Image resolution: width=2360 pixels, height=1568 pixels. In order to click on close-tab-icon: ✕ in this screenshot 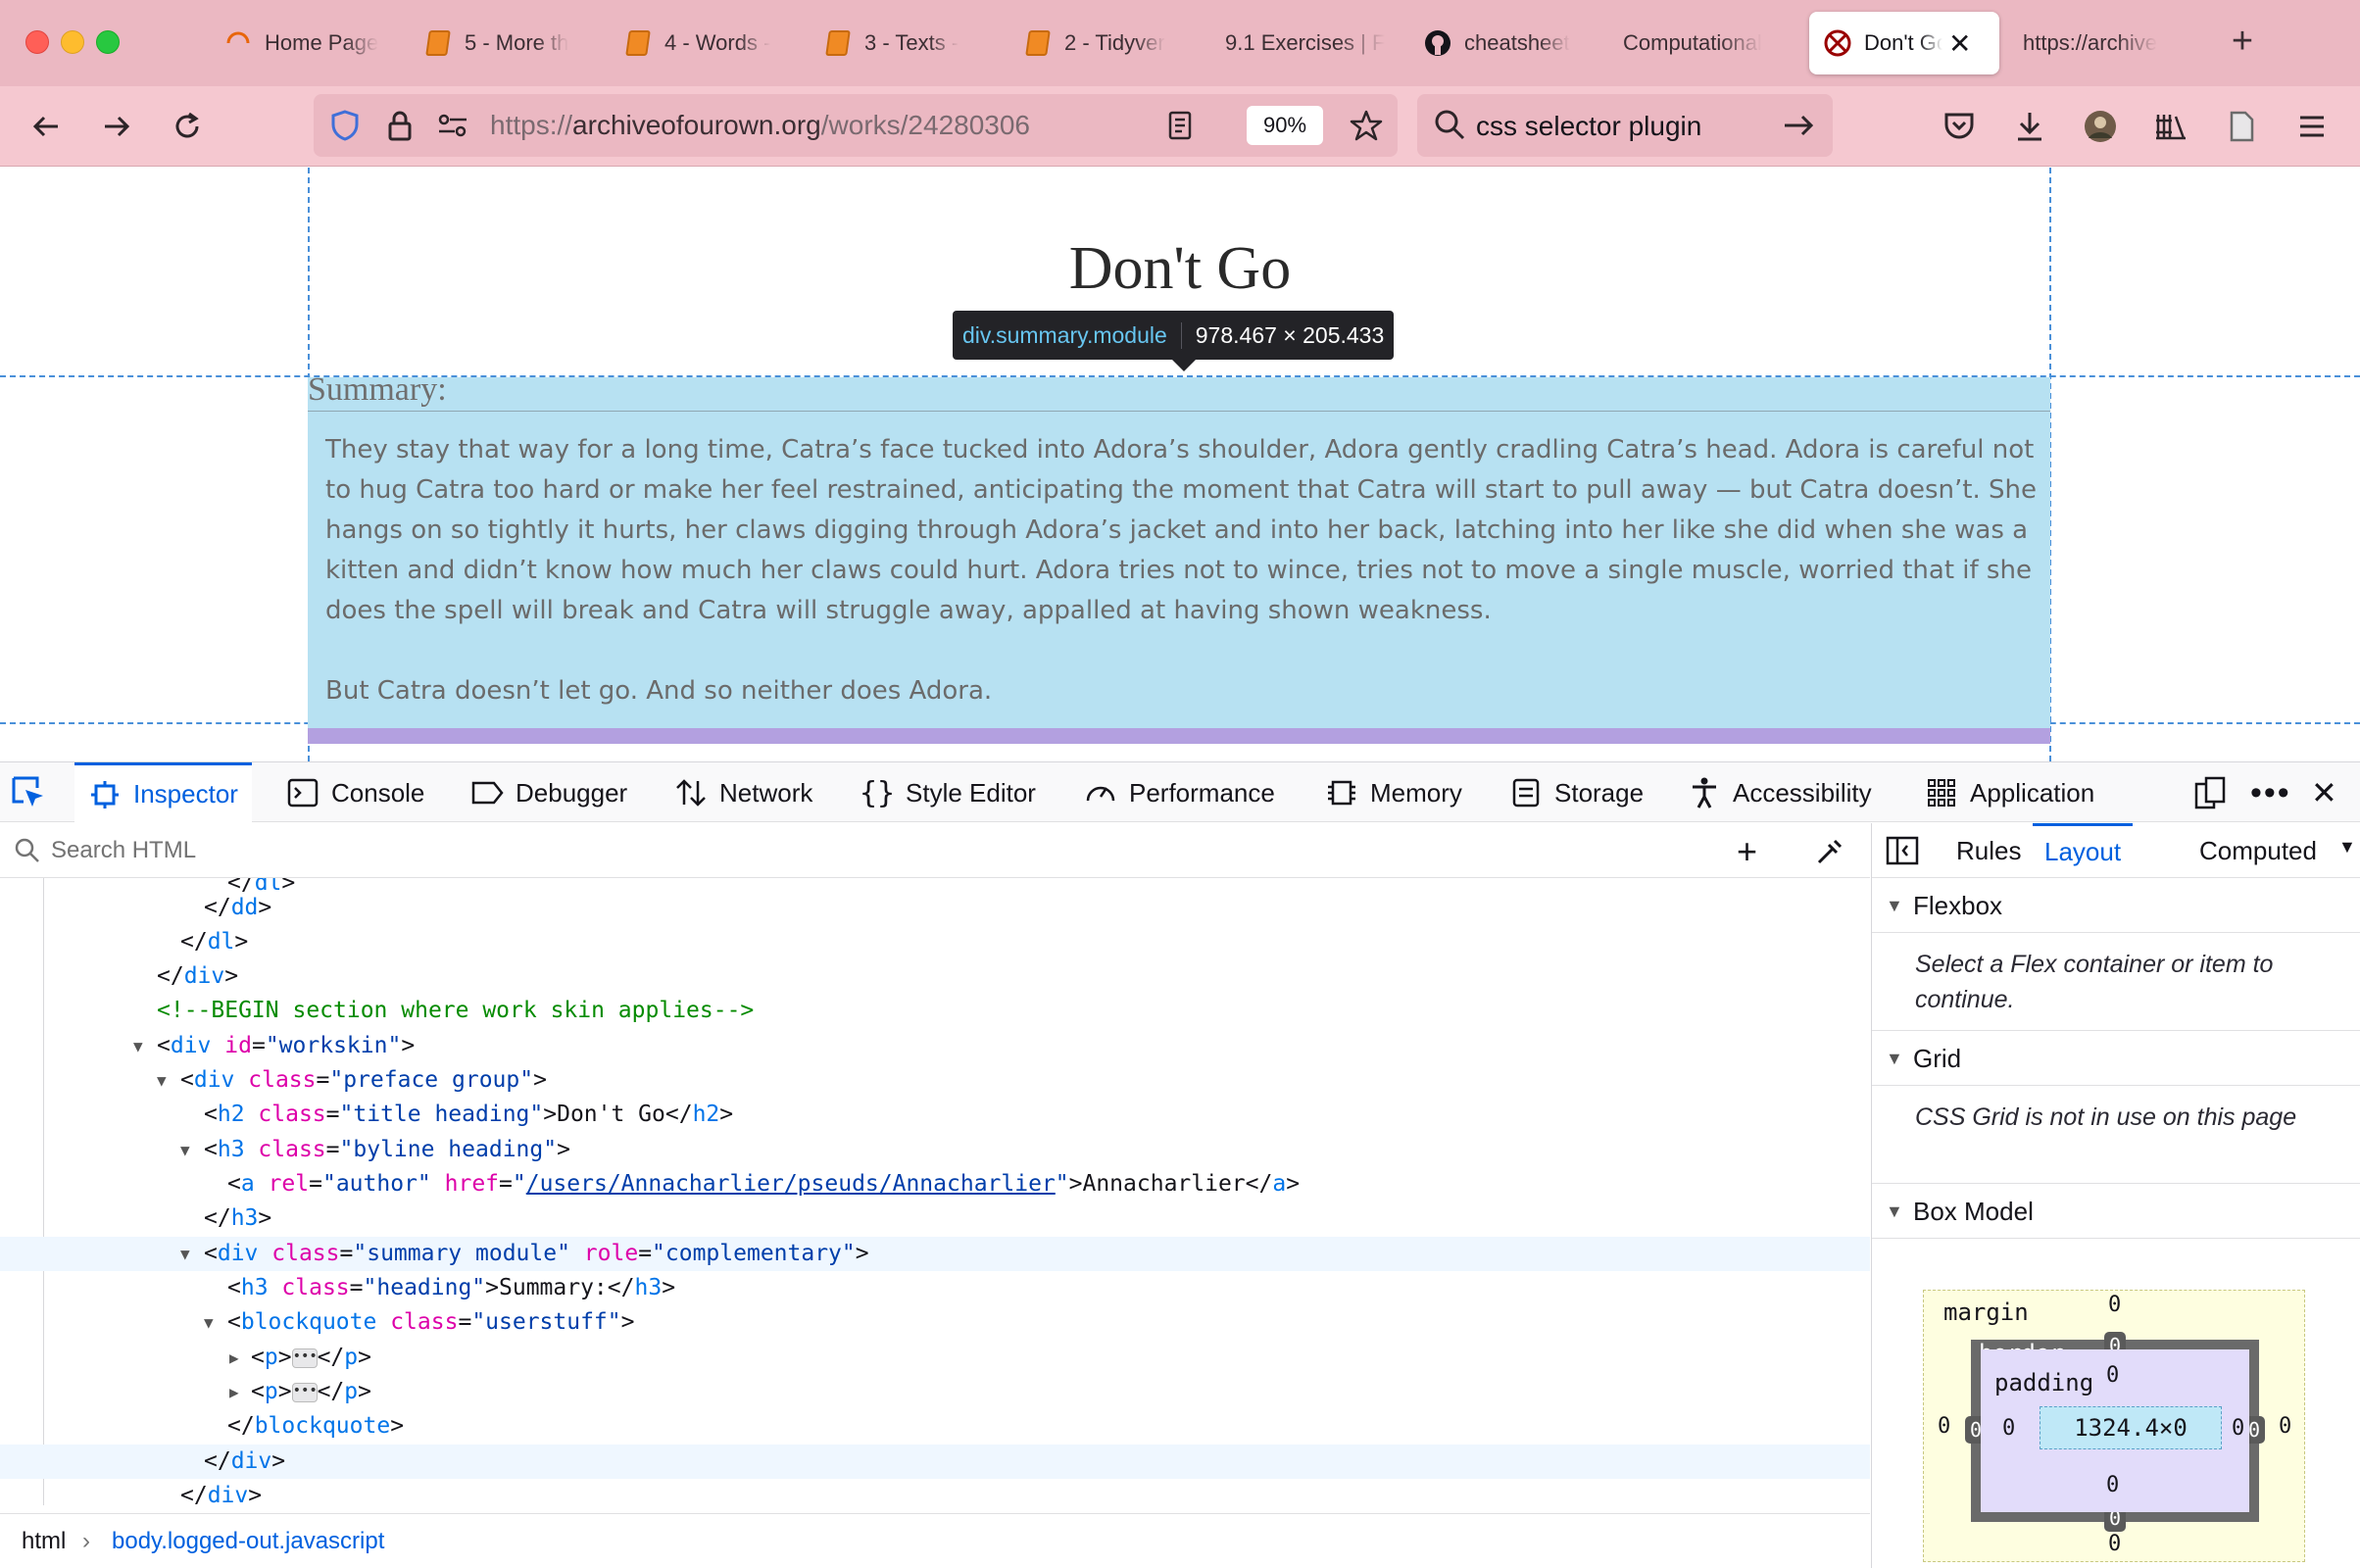, I will do `click(1959, 43)`.